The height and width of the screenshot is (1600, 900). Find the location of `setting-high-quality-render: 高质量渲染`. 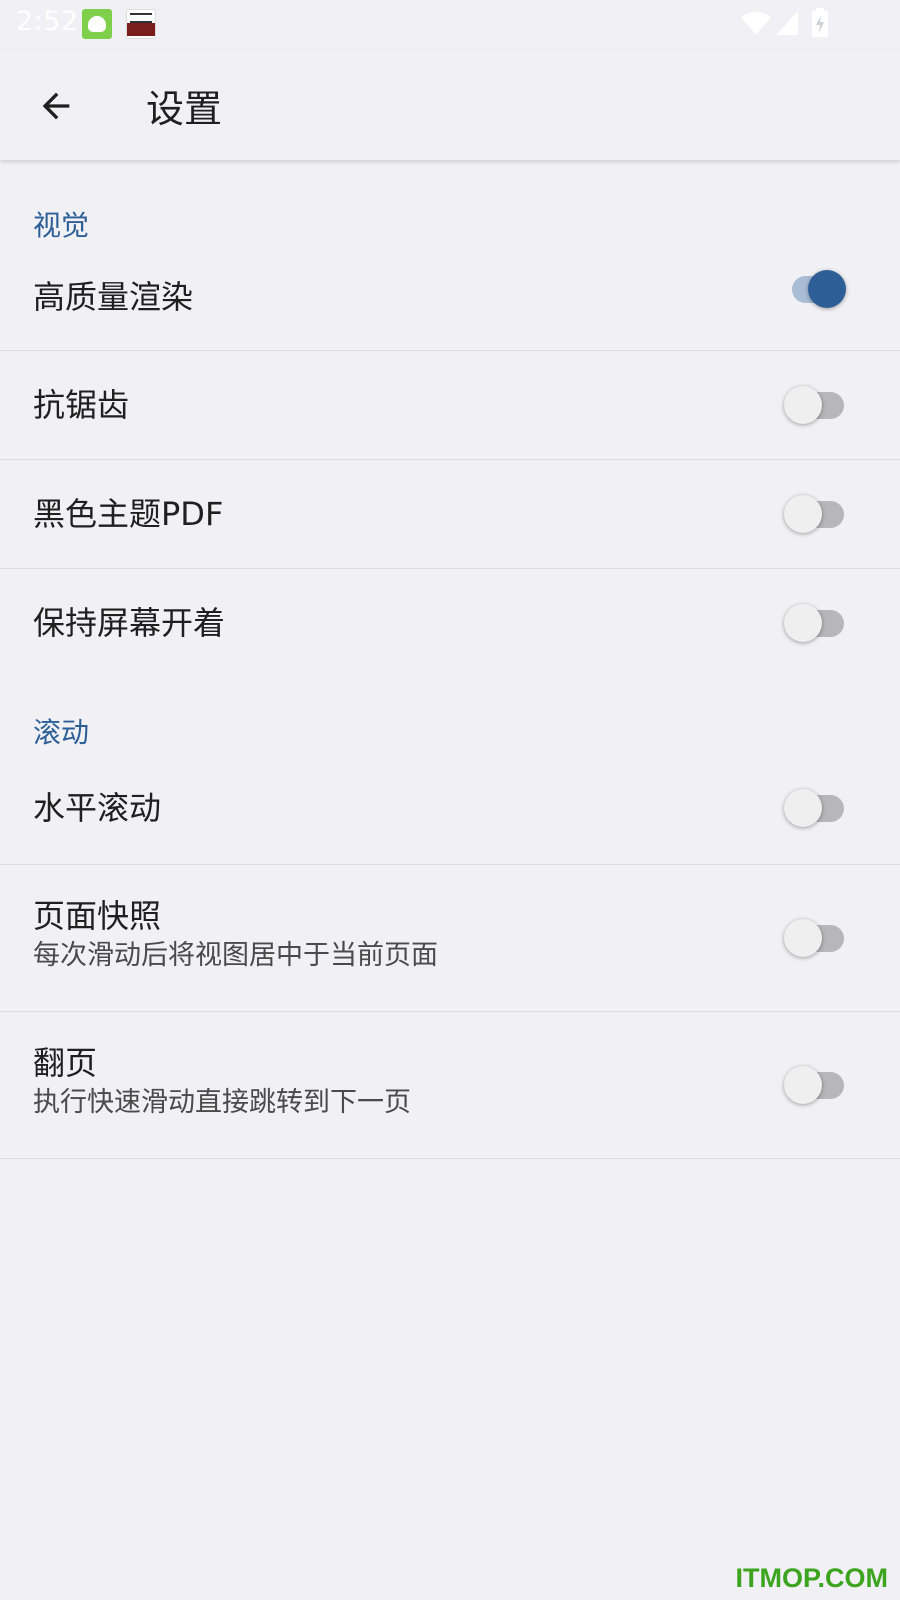

setting-high-quality-render: 高质量渲染 is located at coordinates (450, 297).